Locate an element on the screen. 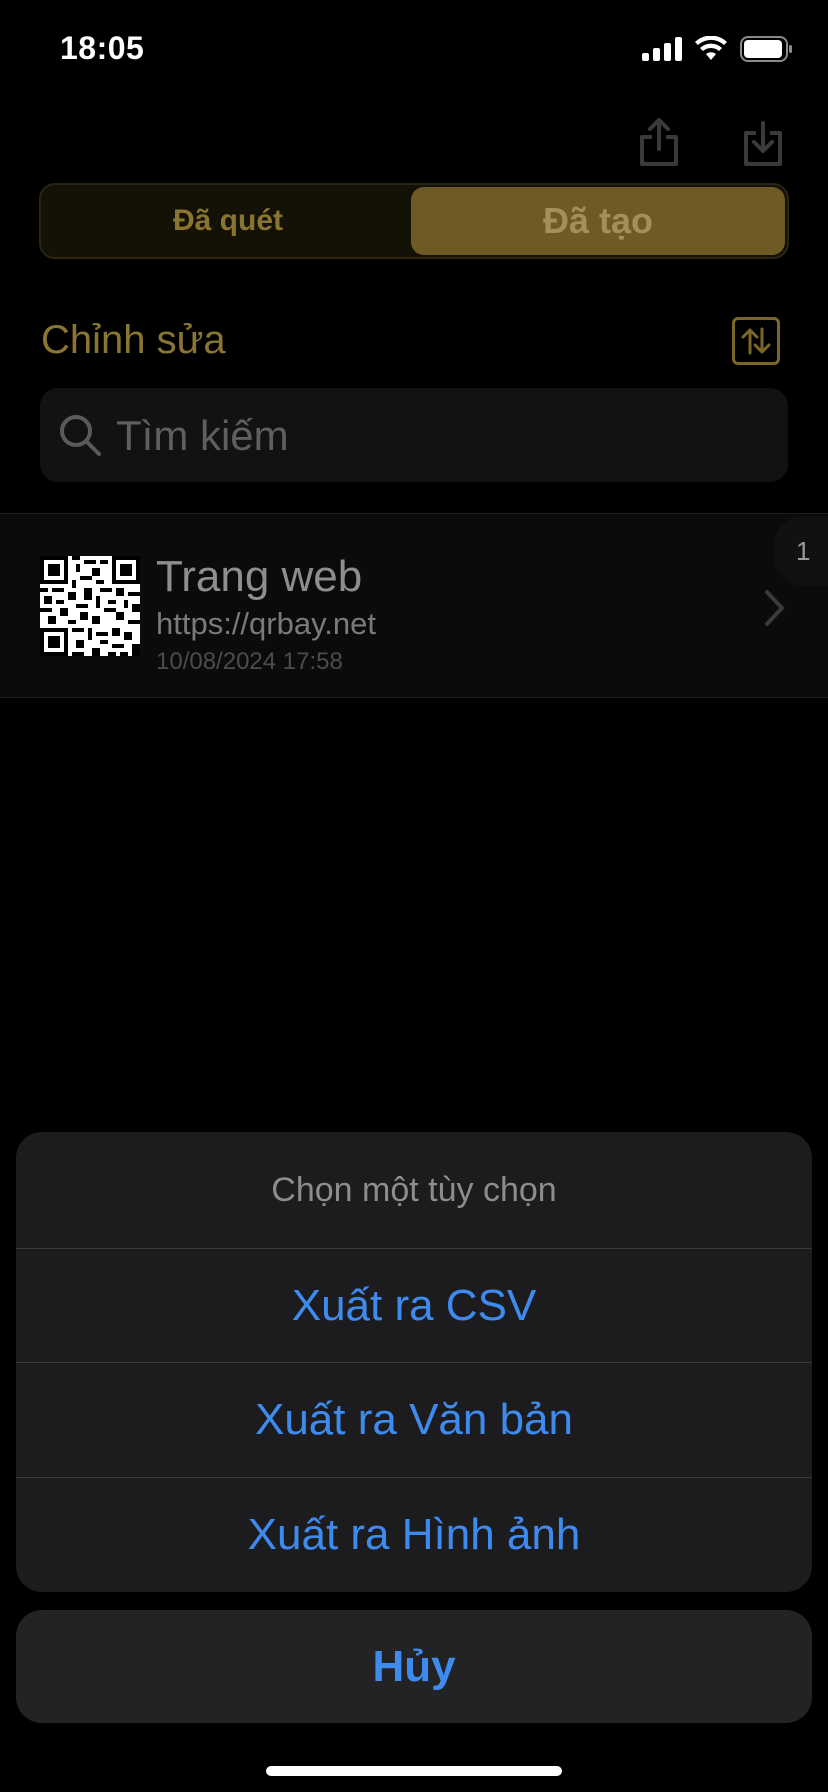 Image resolution: width=828 pixels, height=1792 pixels. item-title: Trang web is located at coordinates (259, 576).